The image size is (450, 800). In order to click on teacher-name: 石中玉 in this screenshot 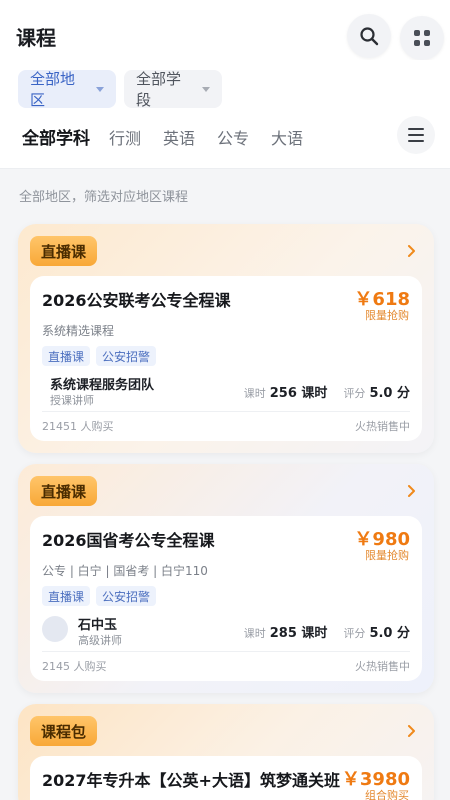, I will do `click(98, 625)`.